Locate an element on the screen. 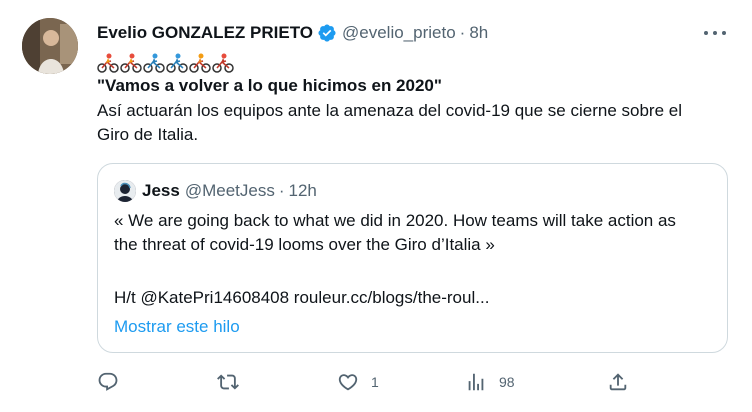 This screenshot has height=412, width=752. quoted-tweet-header: Jess @MeetJess · 12h is located at coordinates (215, 191).